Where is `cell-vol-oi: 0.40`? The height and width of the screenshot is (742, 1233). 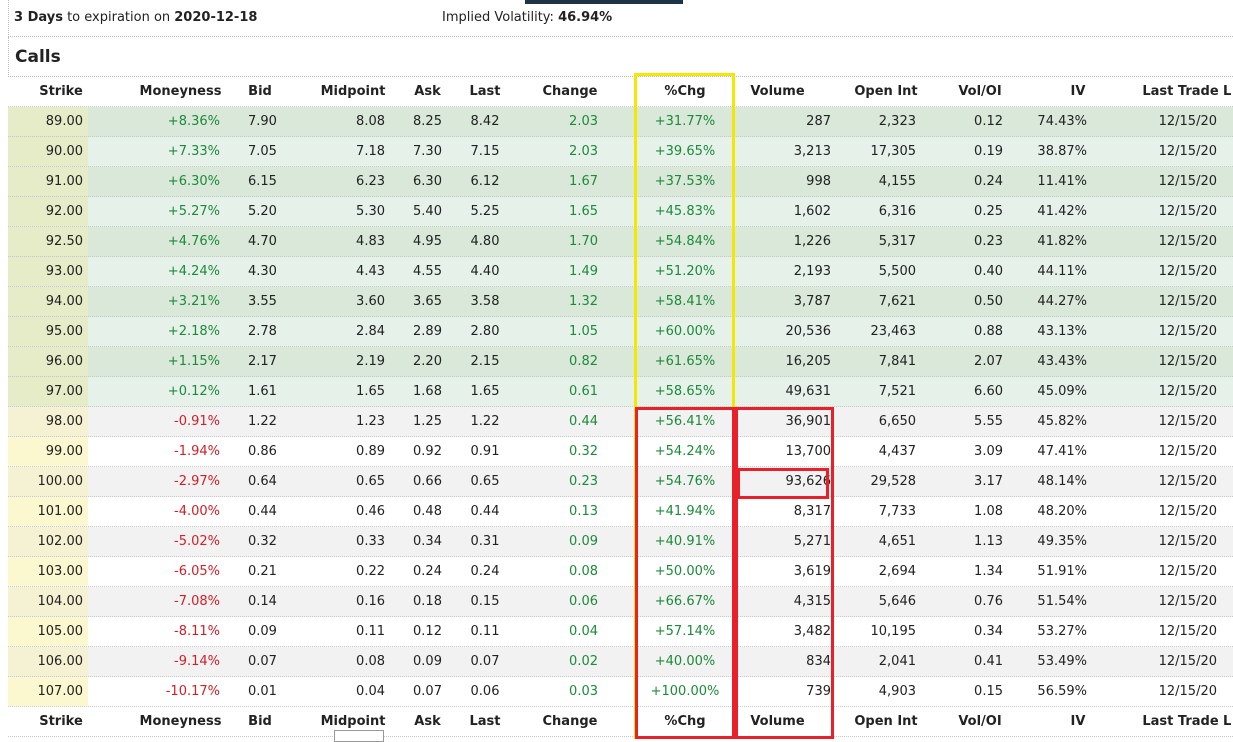
cell-vol-oi: 0.40 is located at coordinates (988, 271).